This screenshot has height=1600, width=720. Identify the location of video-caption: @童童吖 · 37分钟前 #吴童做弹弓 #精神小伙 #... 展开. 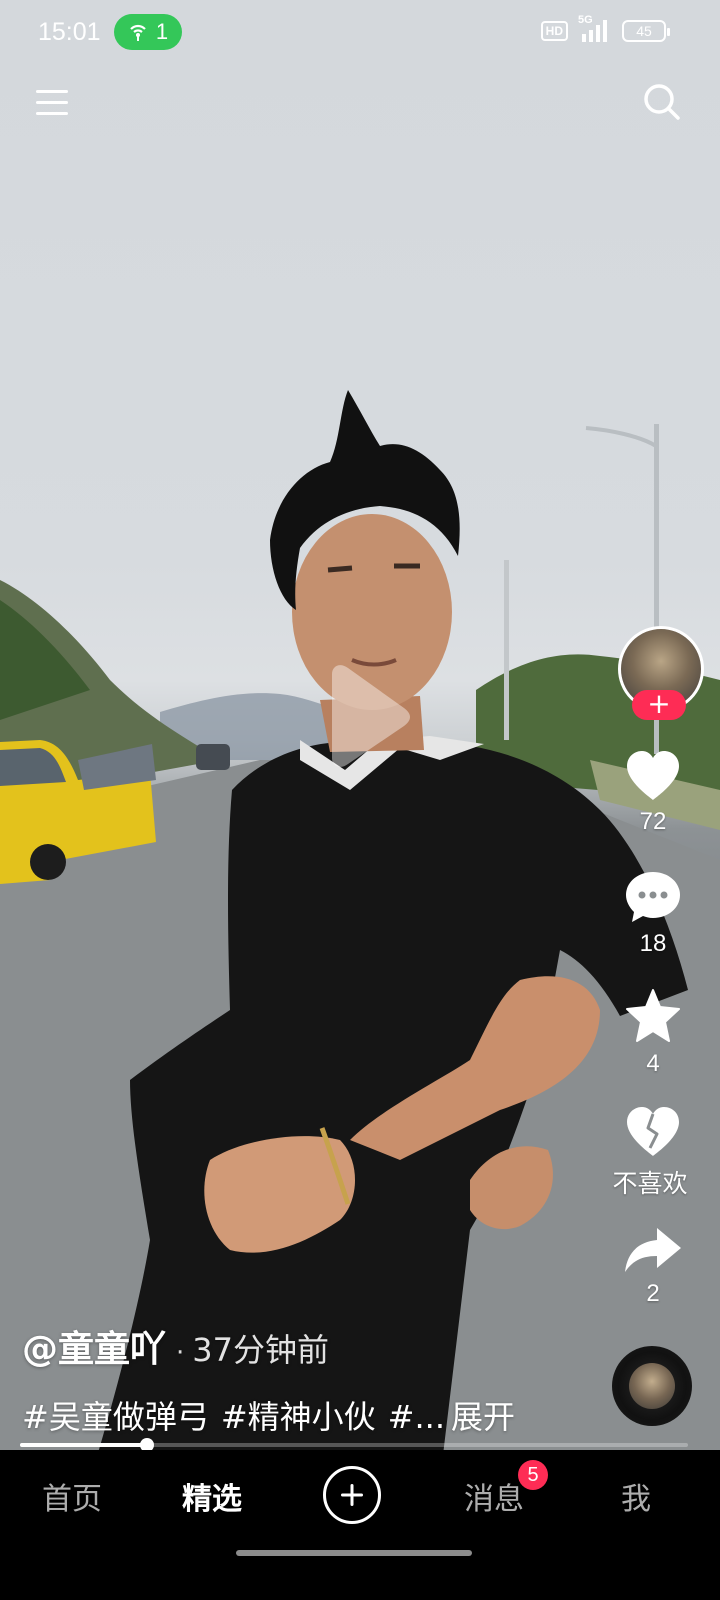
(312, 1379).